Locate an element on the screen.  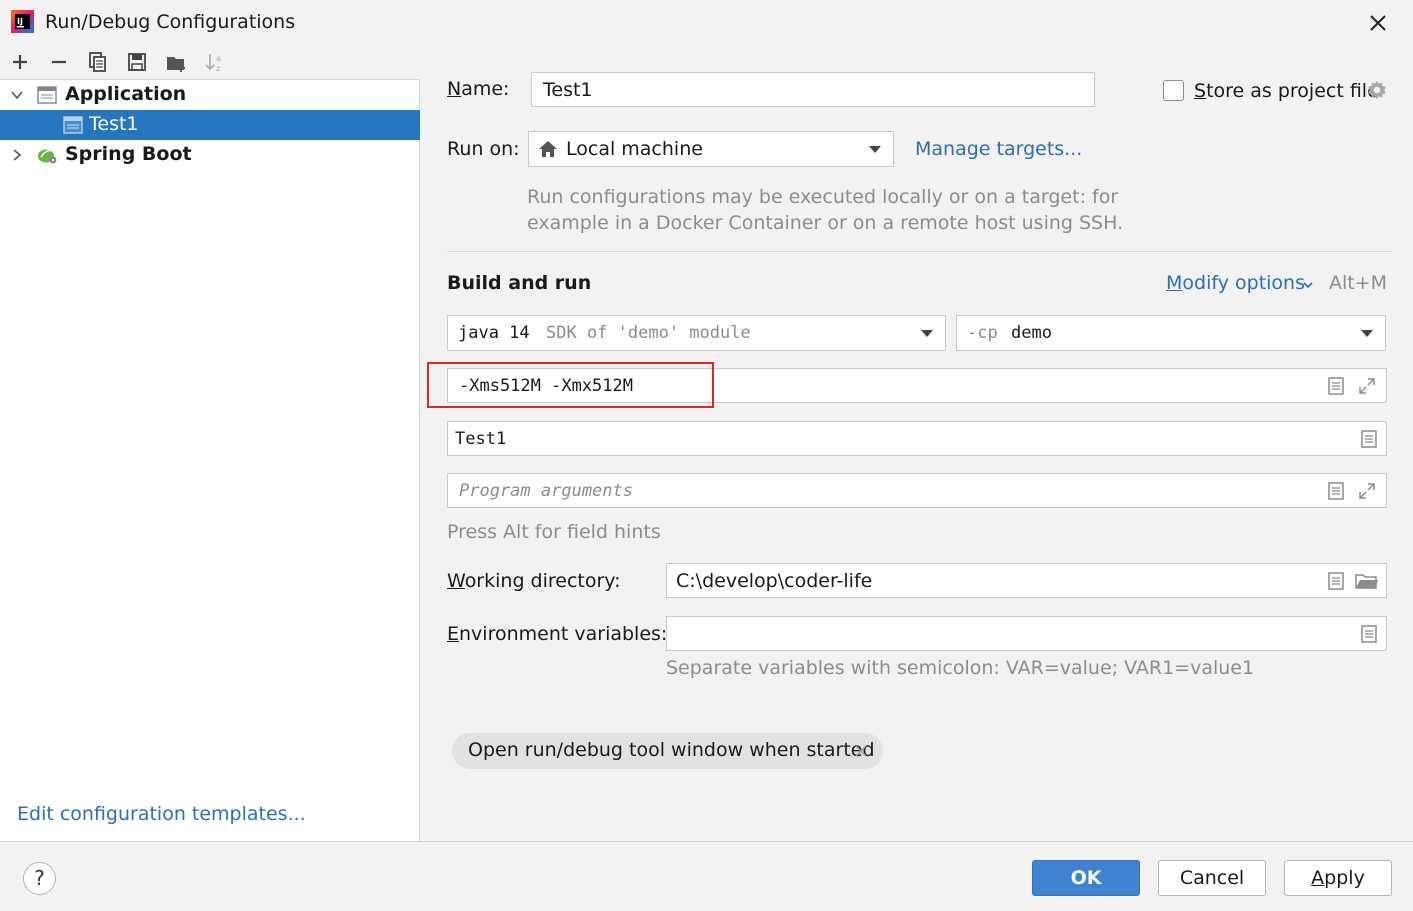
tree-label-spring-boot: Spring Boot is located at coordinates (128, 154).